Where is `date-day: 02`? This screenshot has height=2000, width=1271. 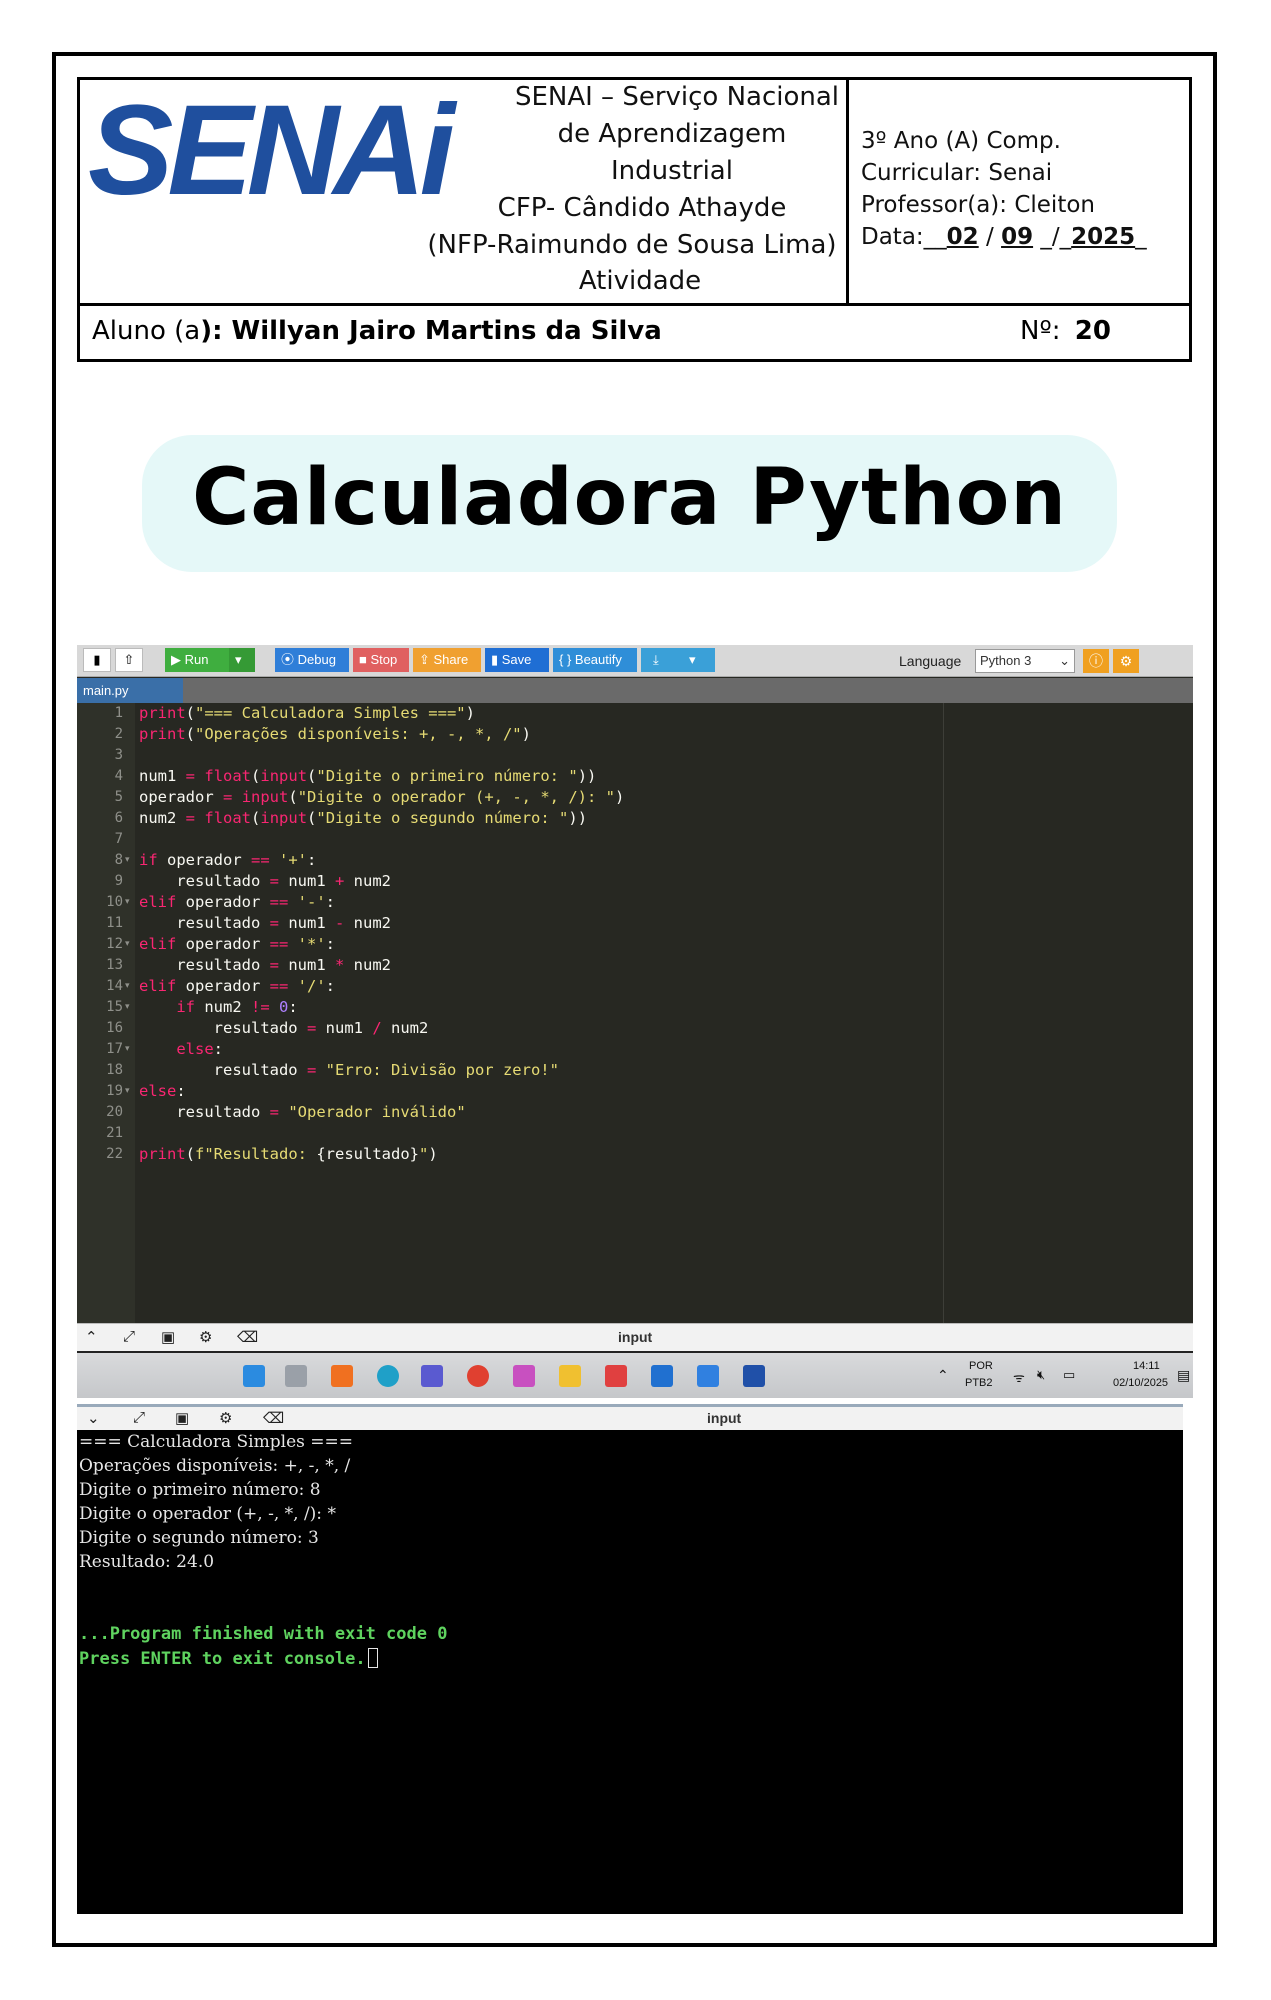
date-day: 02 is located at coordinates (962, 237).